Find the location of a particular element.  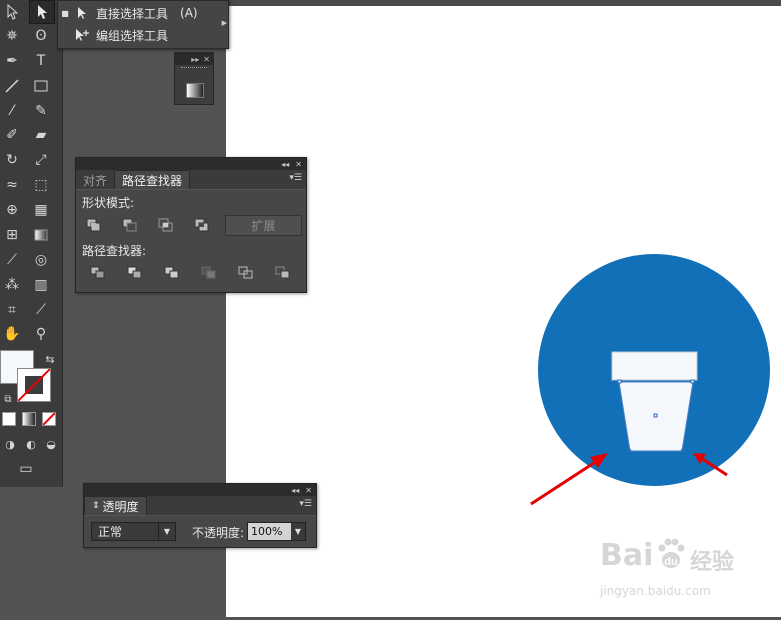

pencil-tool-icon: ✎ is located at coordinates (41, 111).